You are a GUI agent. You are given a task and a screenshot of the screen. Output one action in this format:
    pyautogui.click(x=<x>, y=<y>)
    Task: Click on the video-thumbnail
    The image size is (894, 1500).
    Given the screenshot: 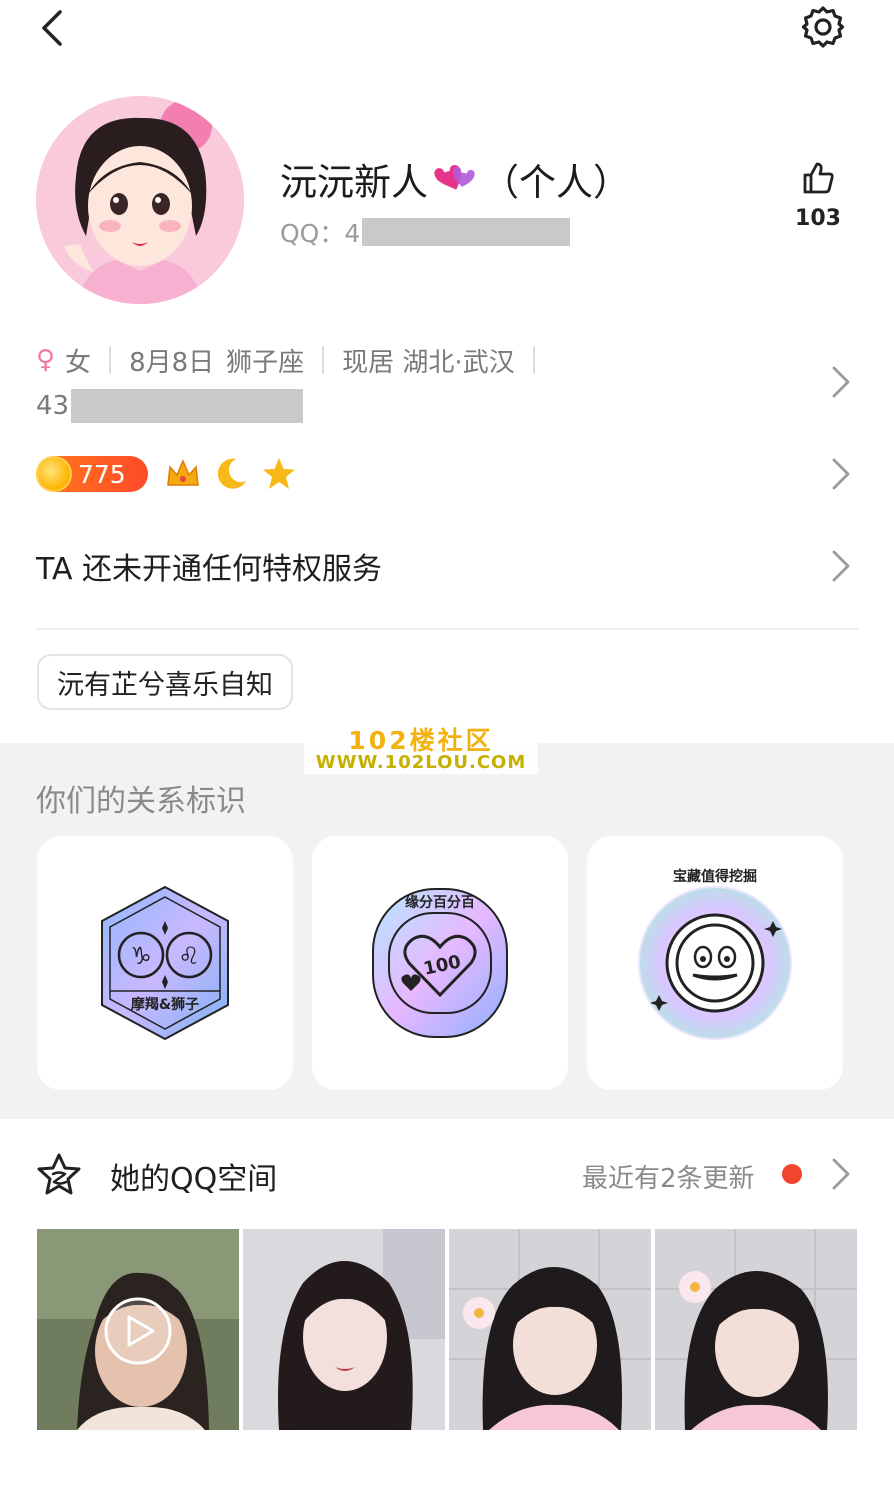 What is the action you would take?
    pyautogui.click(x=138, y=1329)
    